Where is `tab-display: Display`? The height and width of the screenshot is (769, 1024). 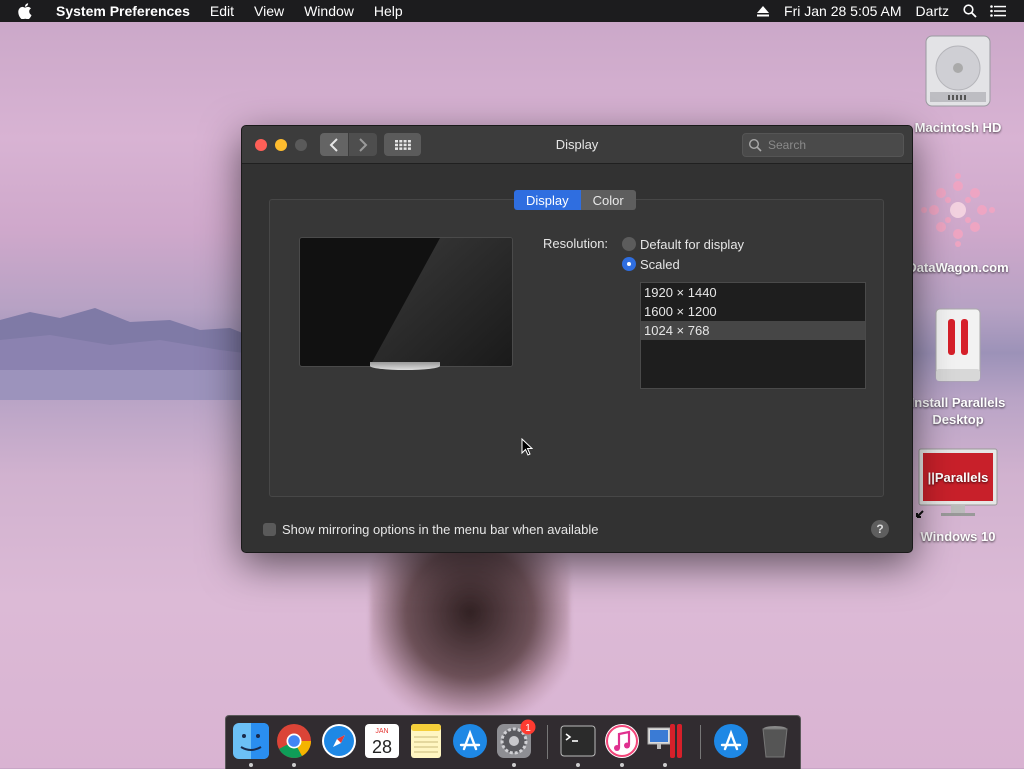 tab-display: Display is located at coordinates (547, 200).